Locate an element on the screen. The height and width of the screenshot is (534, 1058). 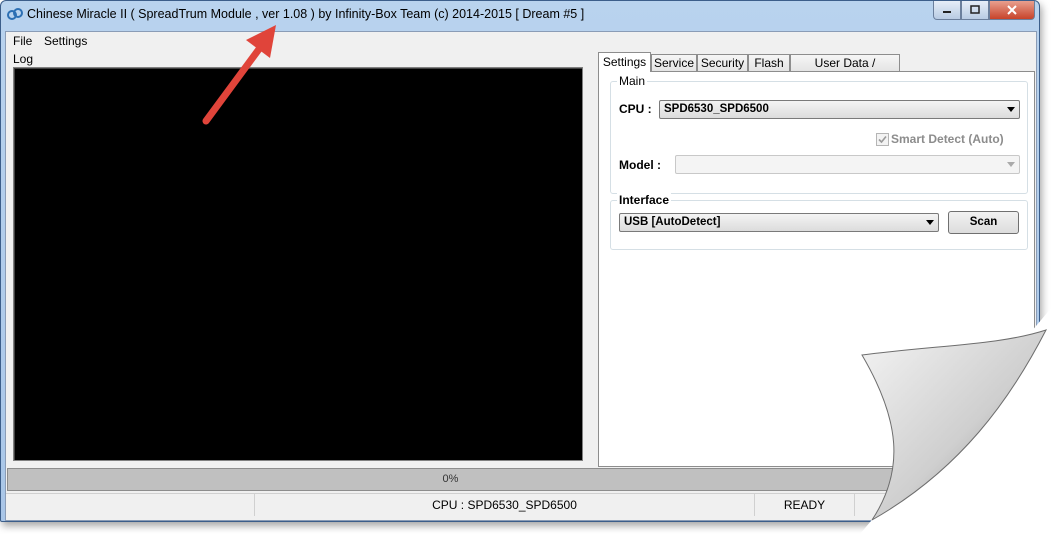
annotation-arrow is located at coordinates (239, 75).